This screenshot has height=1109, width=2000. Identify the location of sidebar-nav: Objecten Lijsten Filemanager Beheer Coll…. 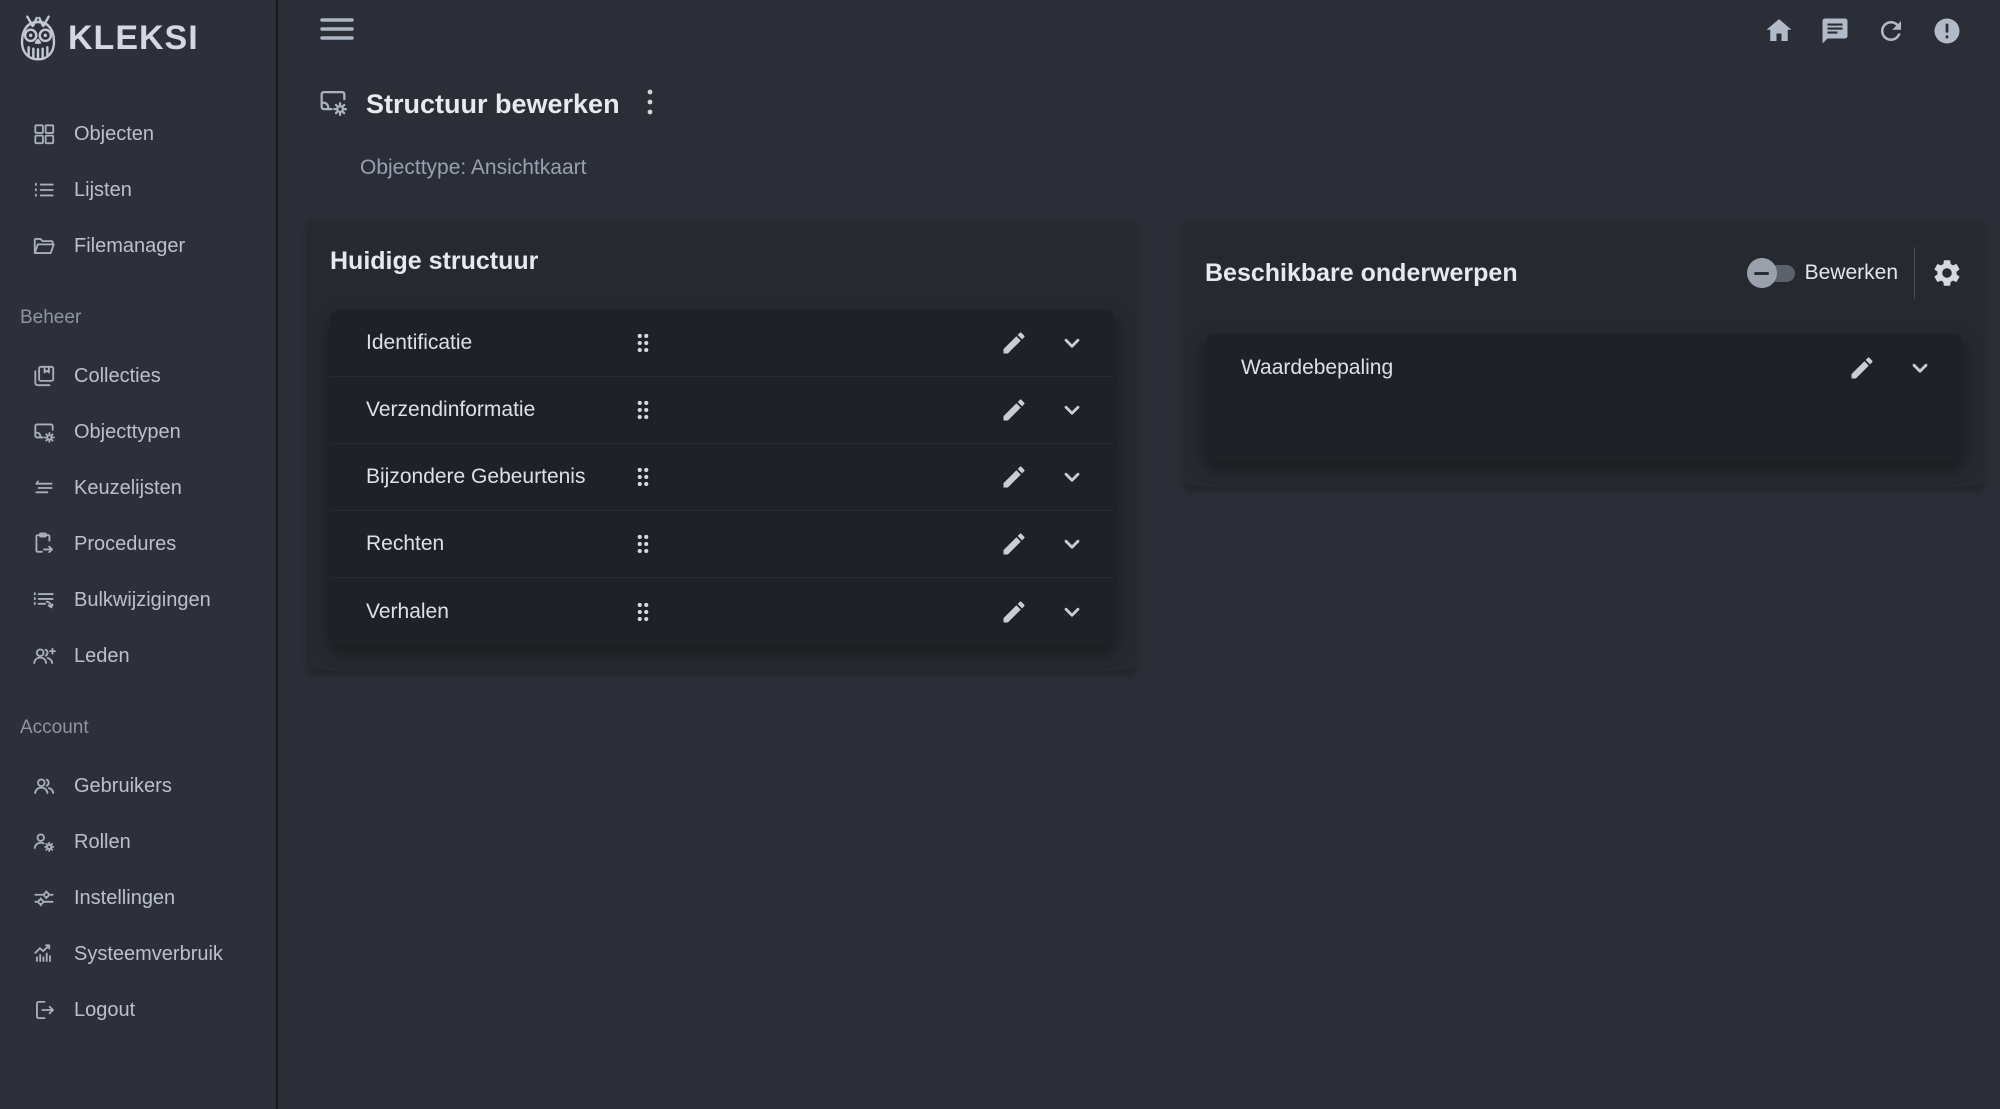
(138, 572).